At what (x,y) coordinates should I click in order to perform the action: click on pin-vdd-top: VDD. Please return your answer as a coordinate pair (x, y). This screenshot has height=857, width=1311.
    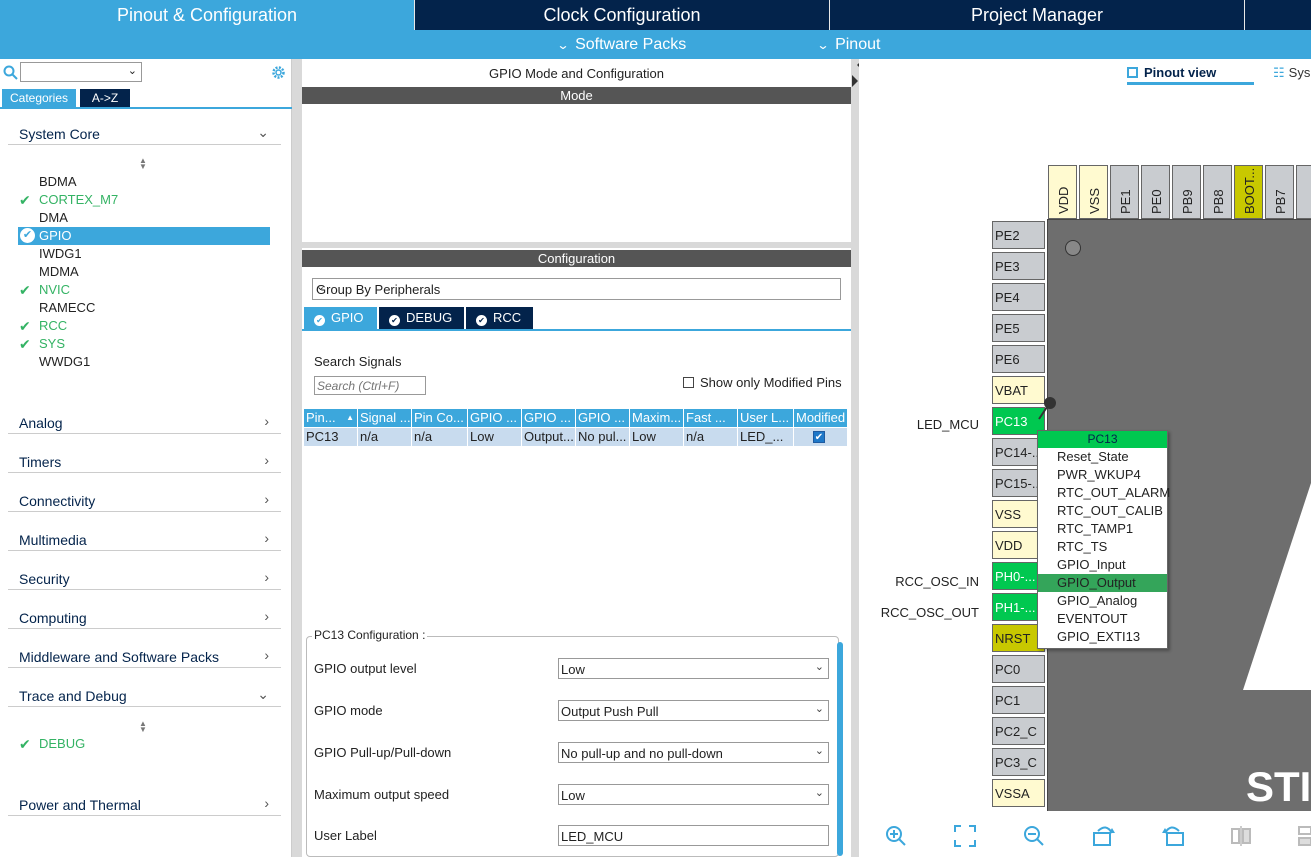
    Looking at the image, I should click on (1062, 192).